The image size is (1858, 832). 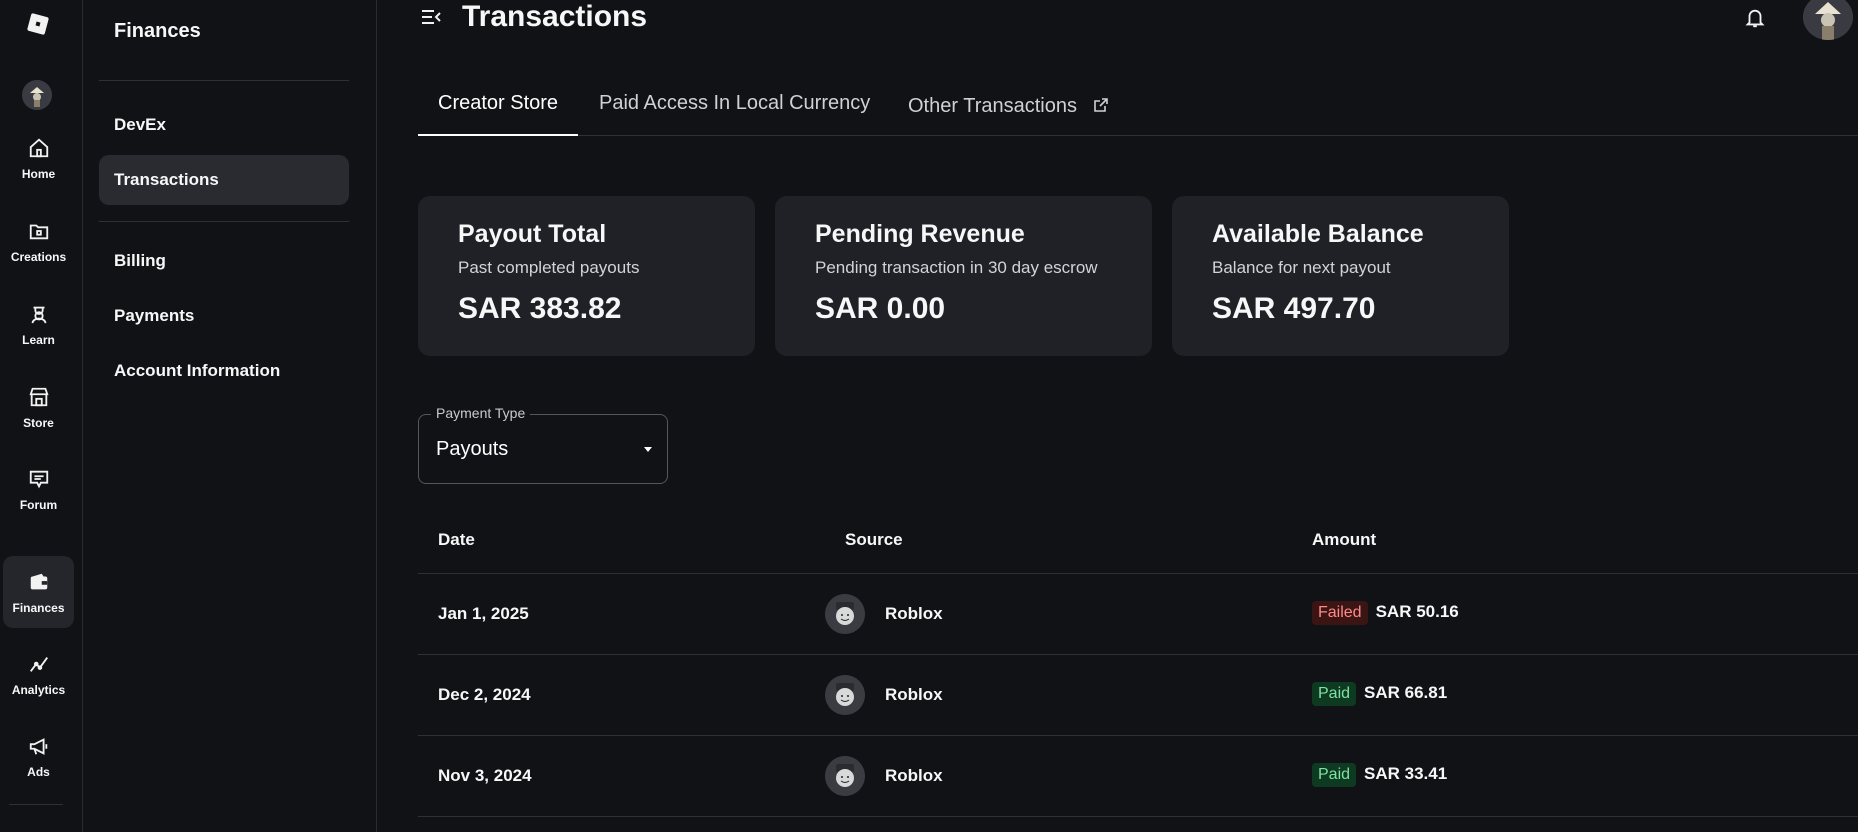 What do you see at coordinates (555, 16) in the screenshot?
I see `page-title: Transactions` at bounding box center [555, 16].